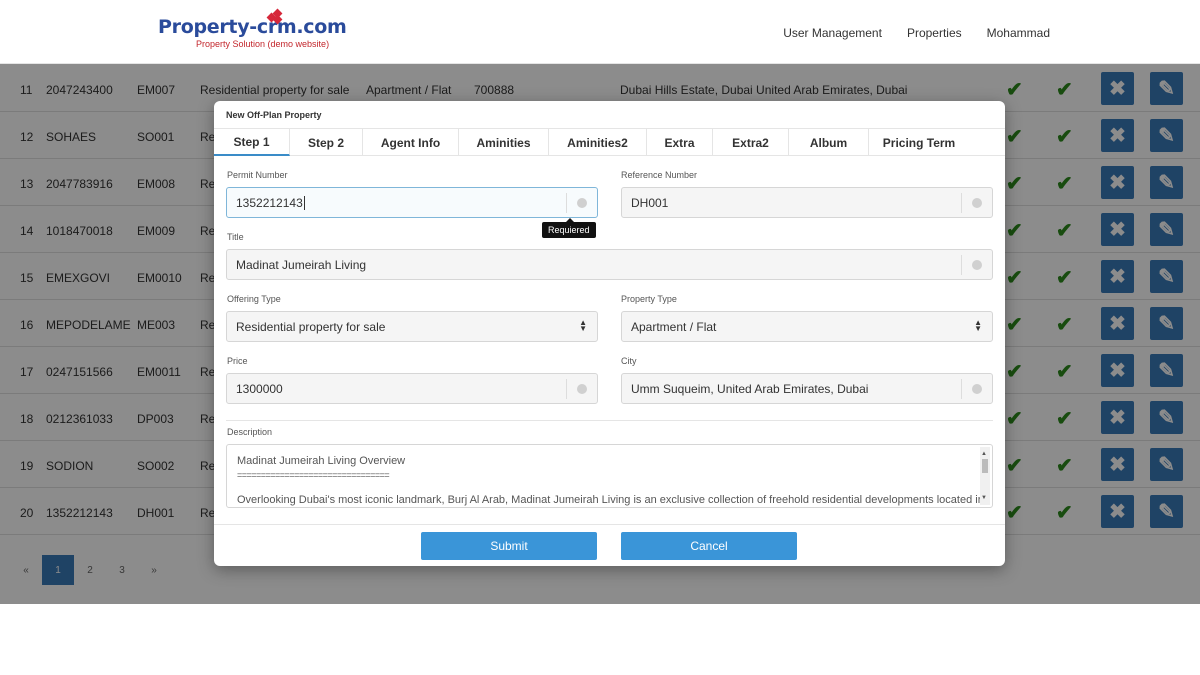 This screenshot has height=675, width=1200. I want to click on cancel-button: Cancel, so click(709, 546).